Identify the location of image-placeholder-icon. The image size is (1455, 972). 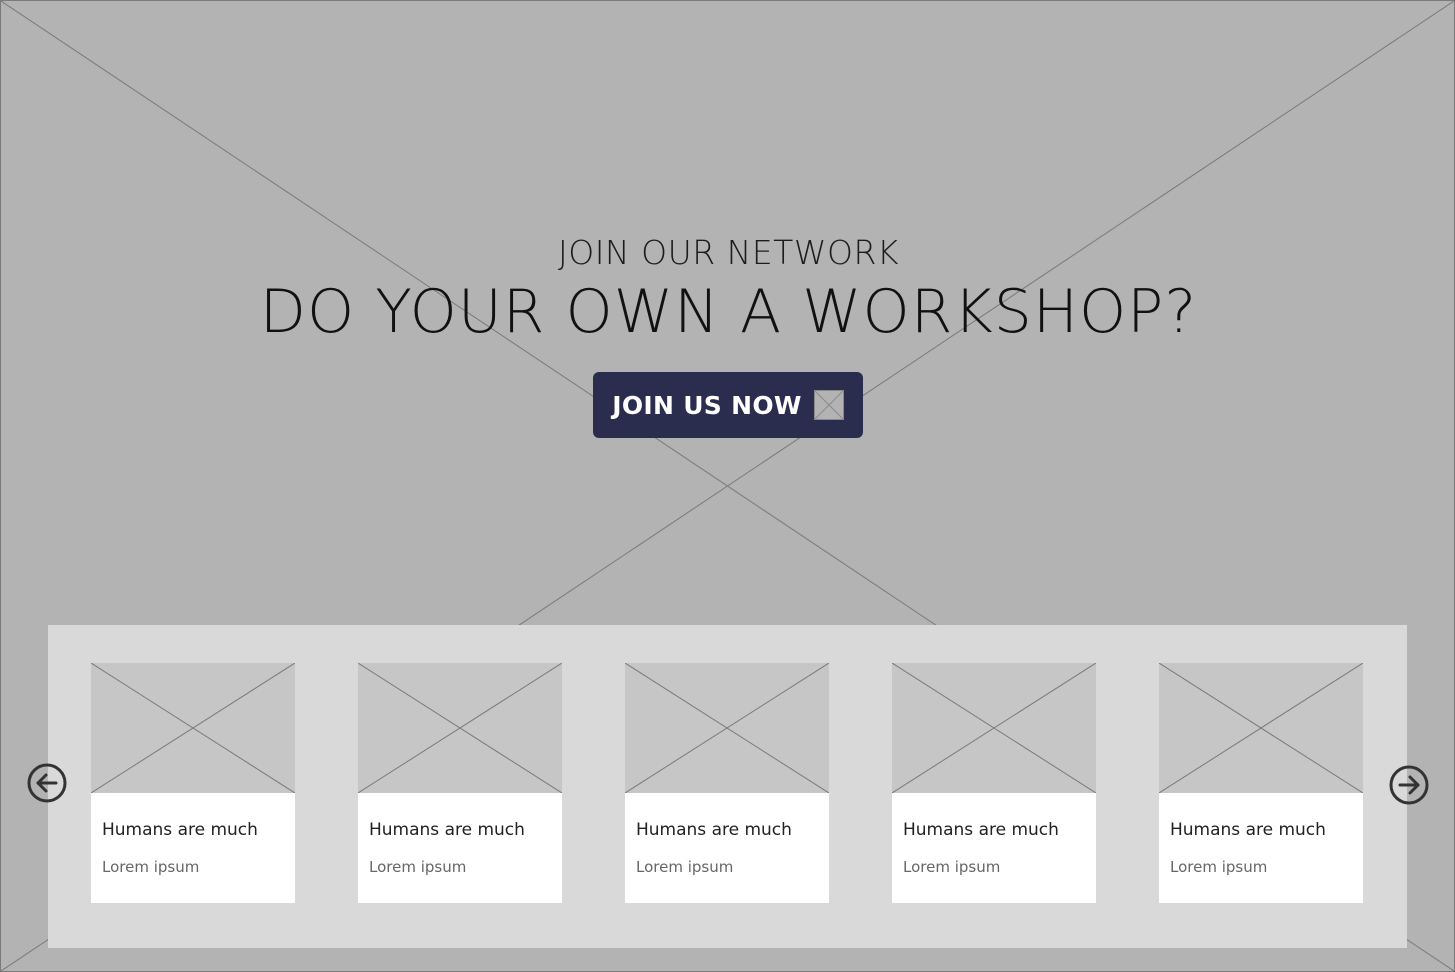
(828, 405).